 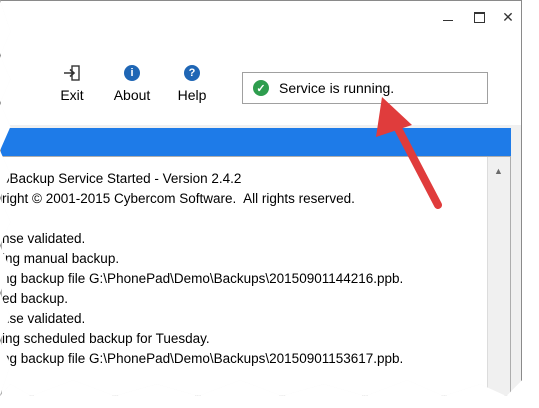 What do you see at coordinates (192, 73) in the screenshot?
I see `question-icon: ?` at bounding box center [192, 73].